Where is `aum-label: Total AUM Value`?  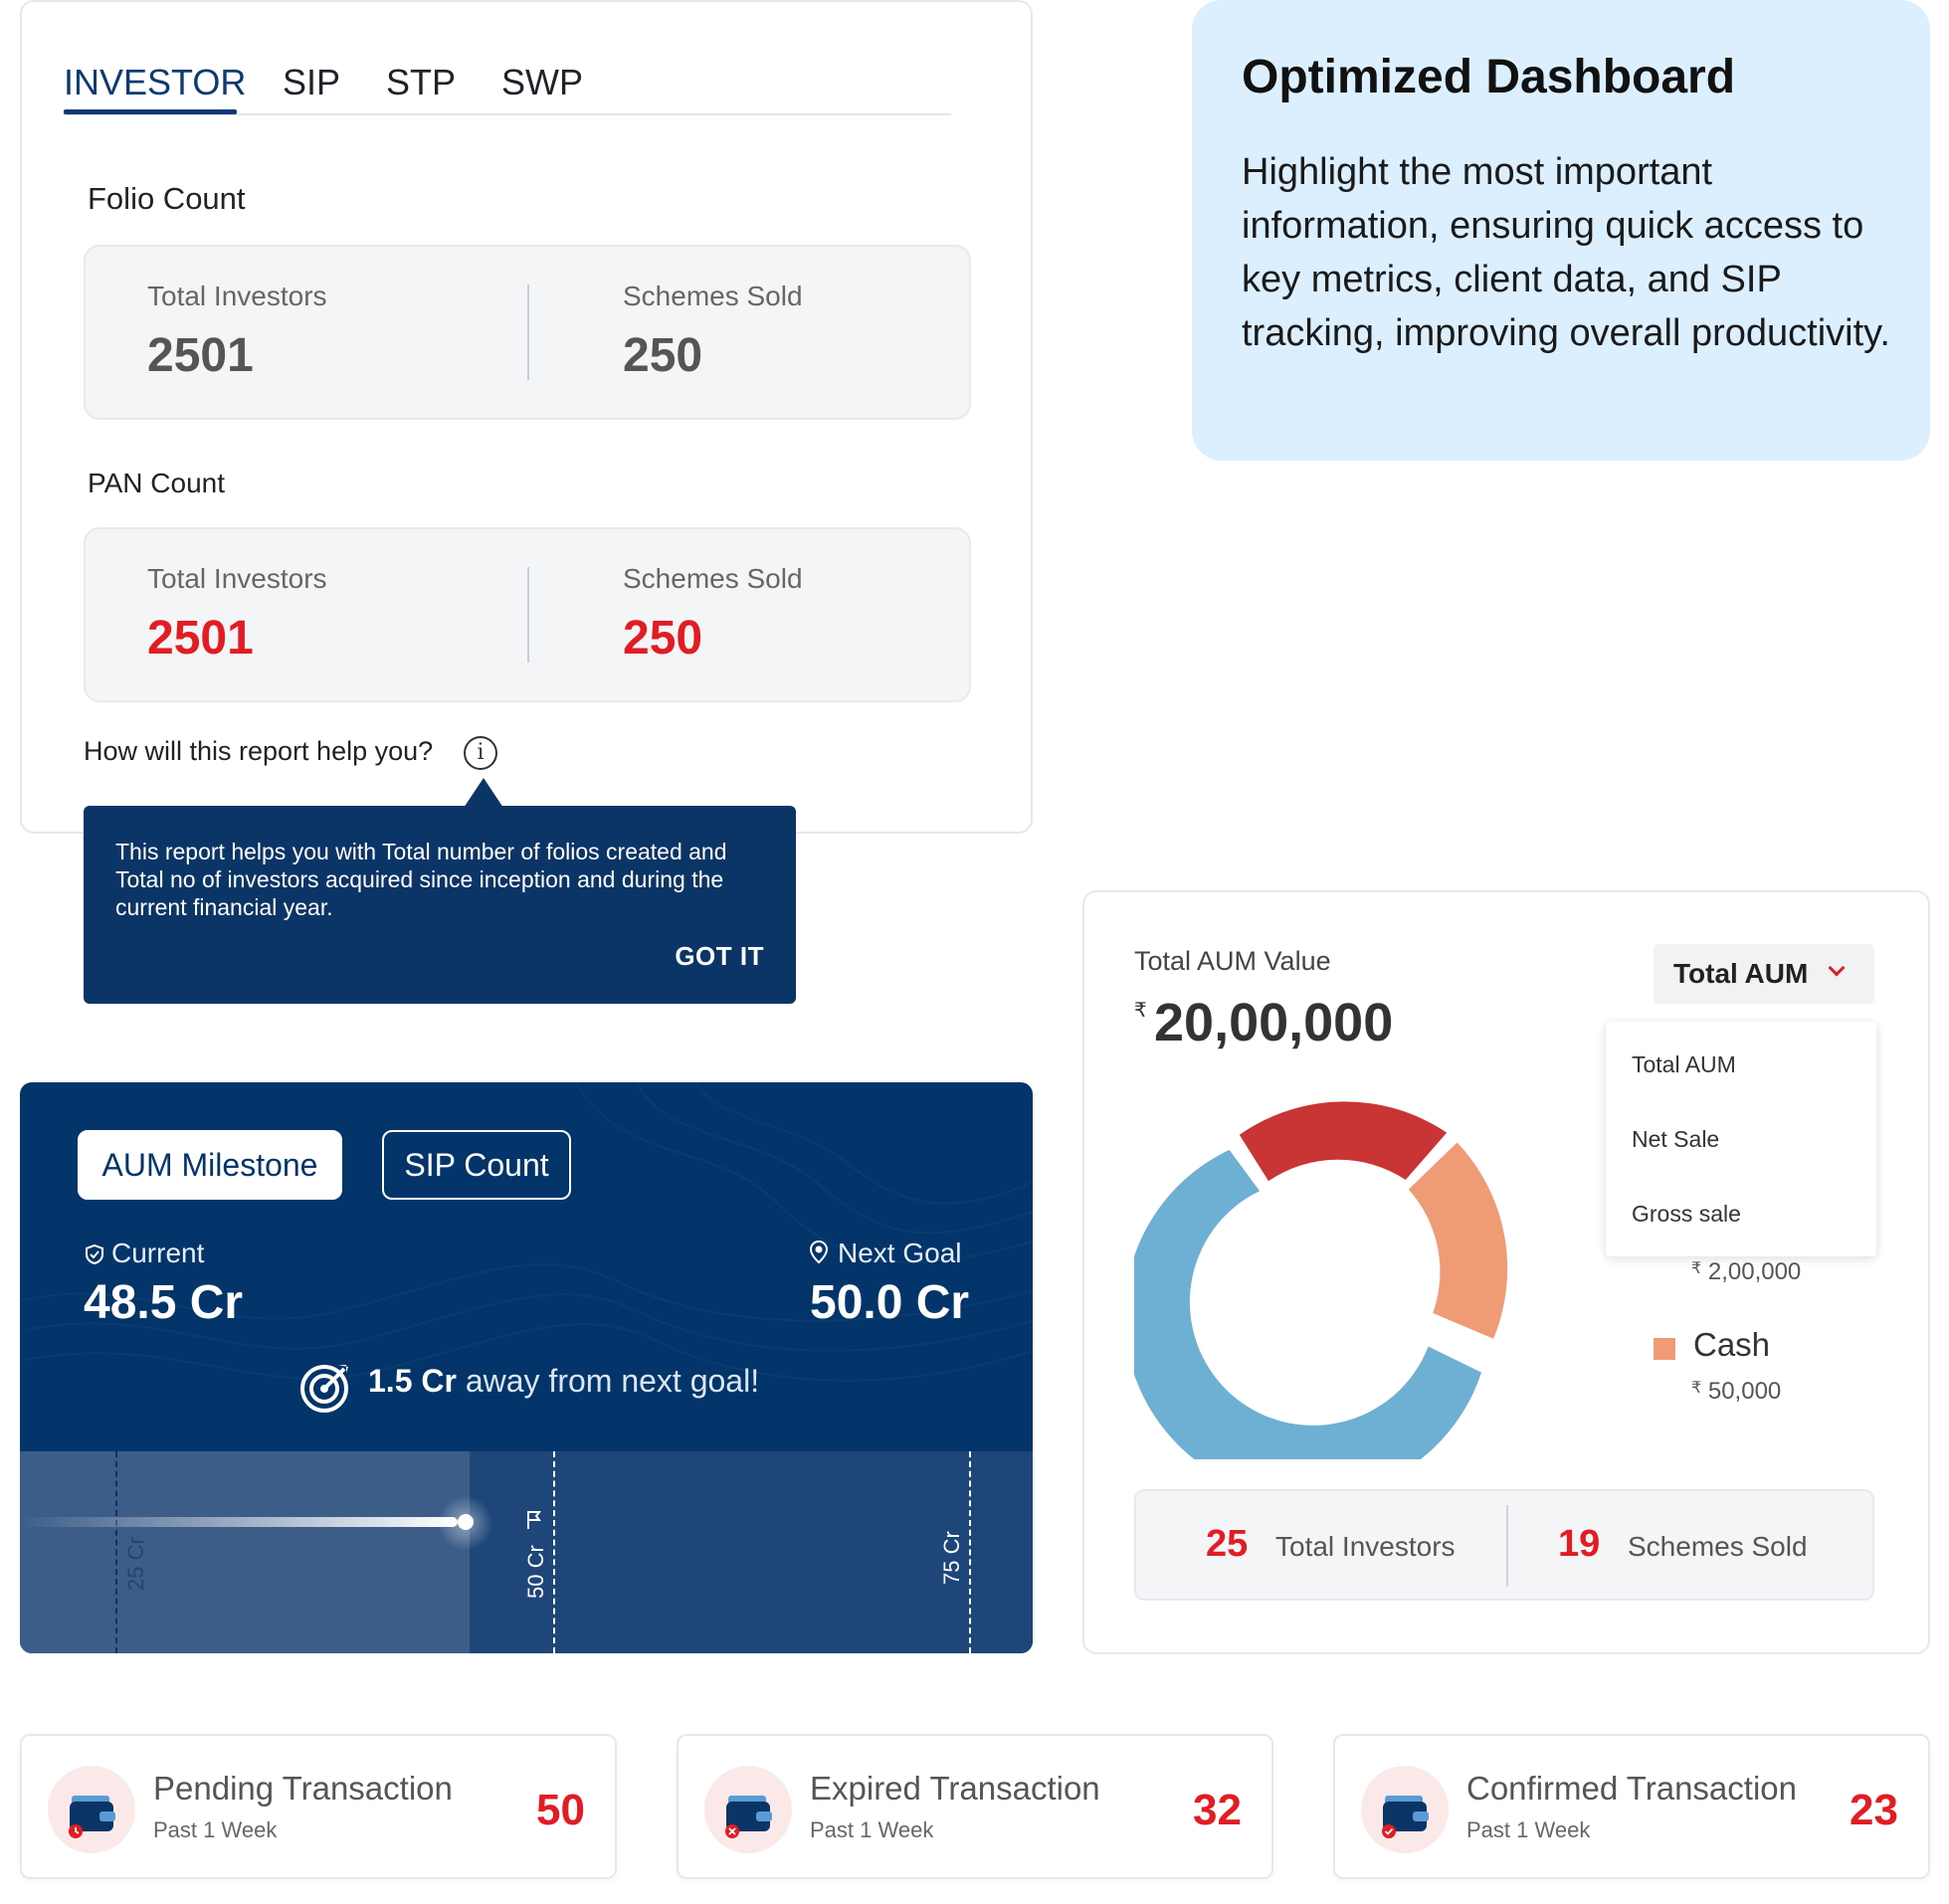
aum-label: Total AUM Value is located at coordinates (1232, 961).